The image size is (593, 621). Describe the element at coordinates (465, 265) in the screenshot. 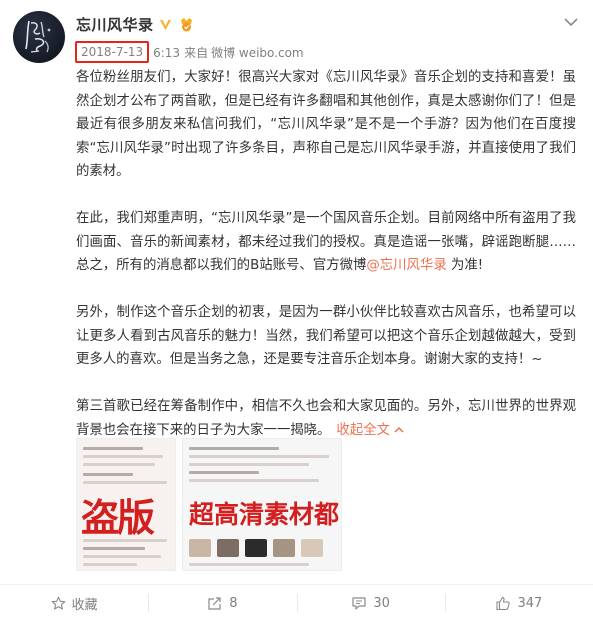

I see `paragraph-2-end: 为准!` at that location.